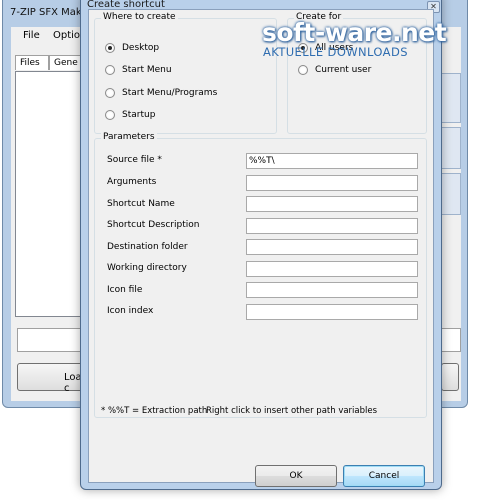 The width and height of the screenshot is (480, 500). Describe the element at coordinates (141, 48) in the screenshot. I see `radio-label: Desktop` at that location.